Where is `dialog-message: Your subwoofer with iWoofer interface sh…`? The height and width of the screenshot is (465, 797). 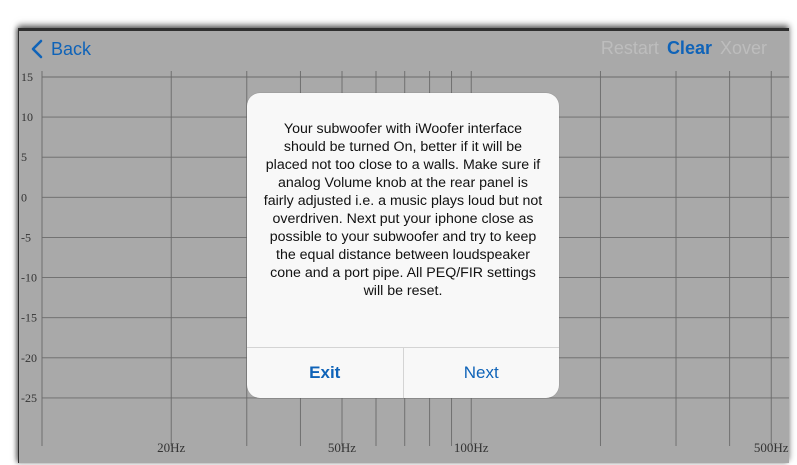
dialog-message: Your subwoofer with iWoofer interface sh… is located at coordinates (403, 210).